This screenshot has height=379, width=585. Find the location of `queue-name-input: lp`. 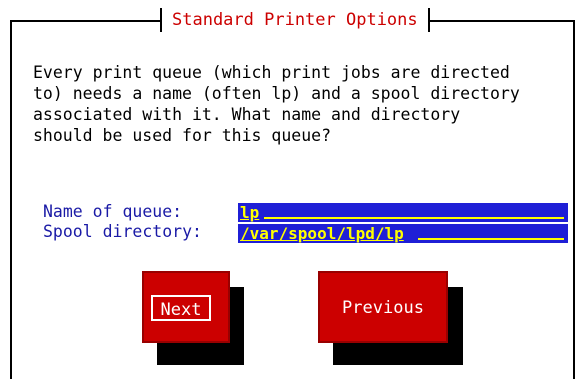

queue-name-input: lp is located at coordinates (403, 212).